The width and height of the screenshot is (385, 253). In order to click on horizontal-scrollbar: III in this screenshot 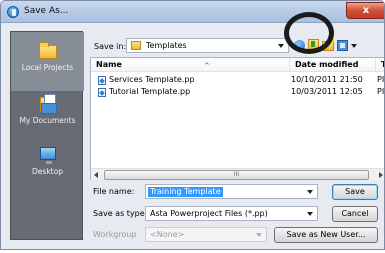, I will do `click(237, 174)`.